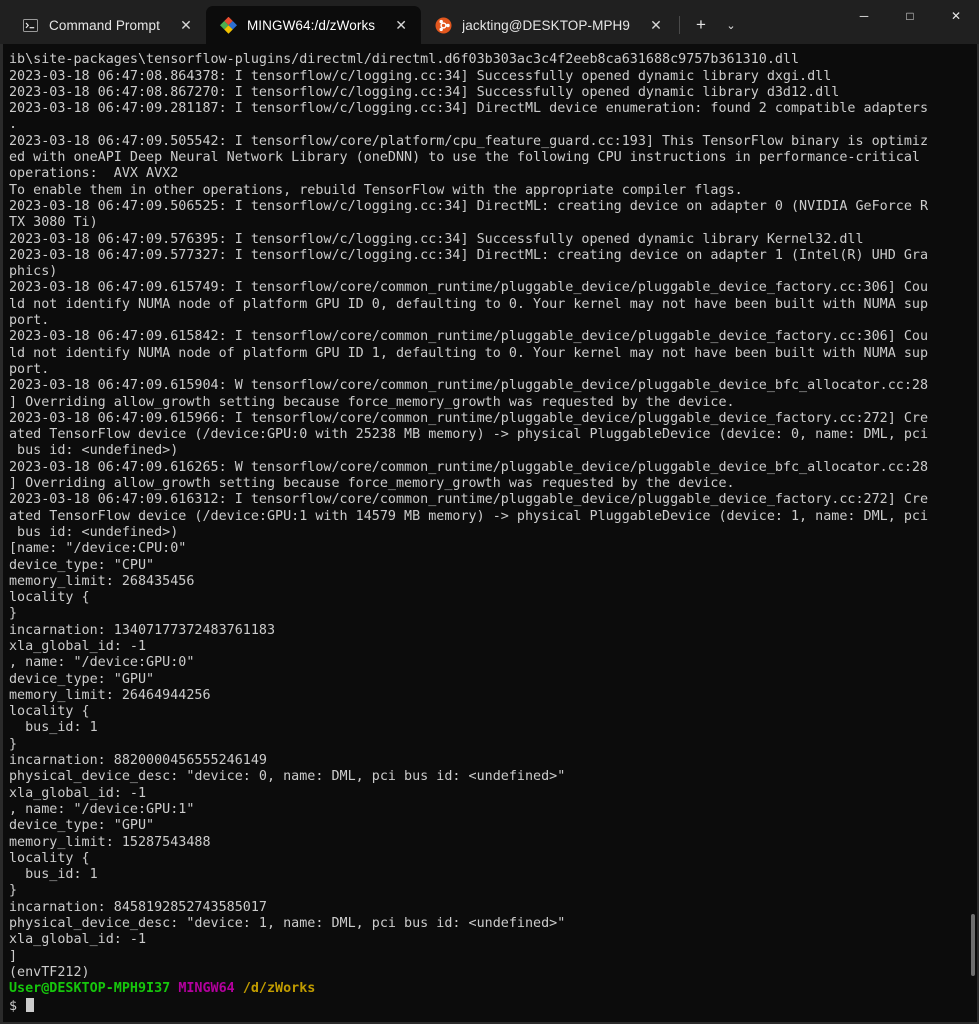 The height and width of the screenshot is (1024, 979). I want to click on tab-mingw64: MINGW64:/d/zWorks ✕, so click(313, 25).